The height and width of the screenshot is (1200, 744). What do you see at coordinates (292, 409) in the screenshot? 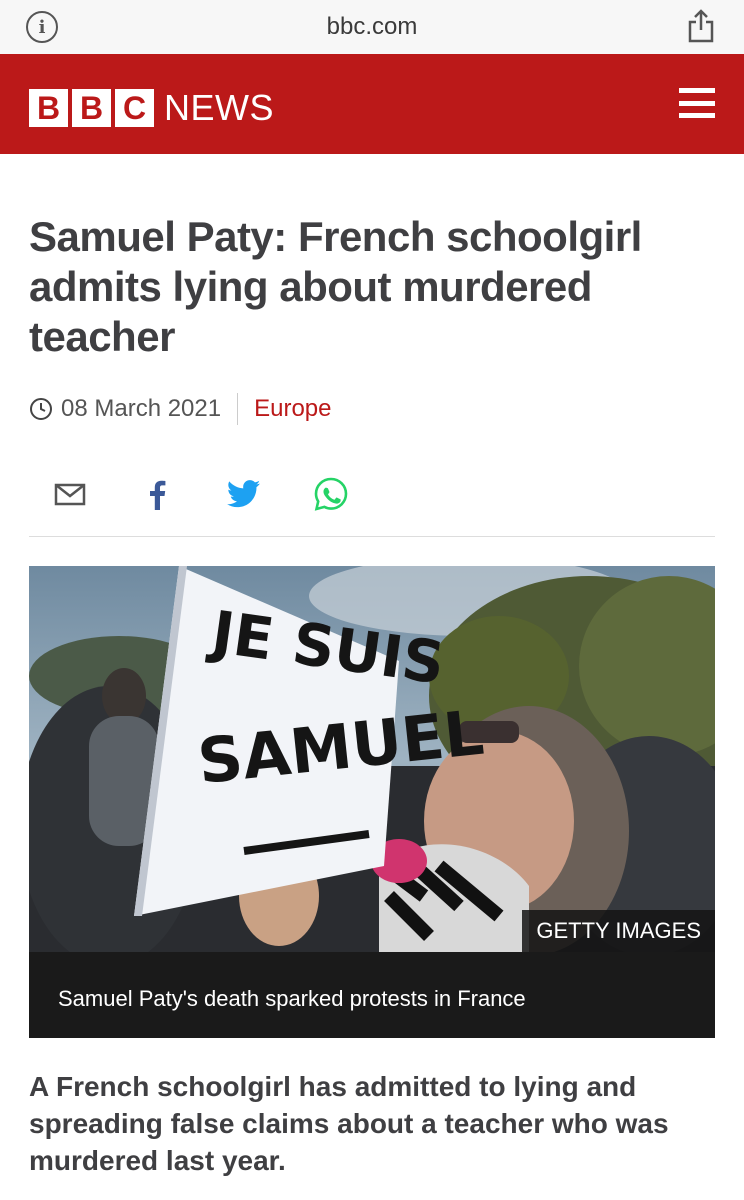
I see `section-link: Europe` at bounding box center [292, 409].